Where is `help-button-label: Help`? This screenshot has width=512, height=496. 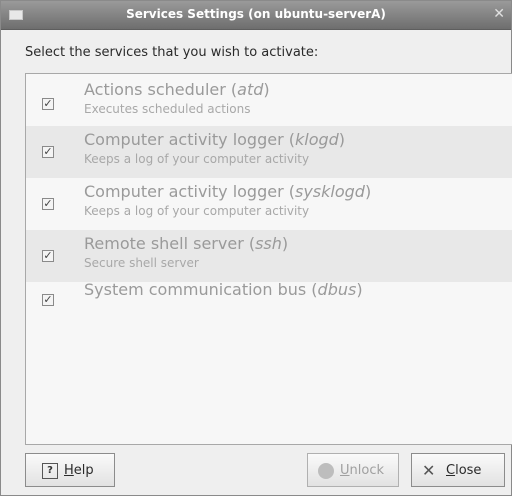
help-button-label: Help is located at coordinates (79, 470).